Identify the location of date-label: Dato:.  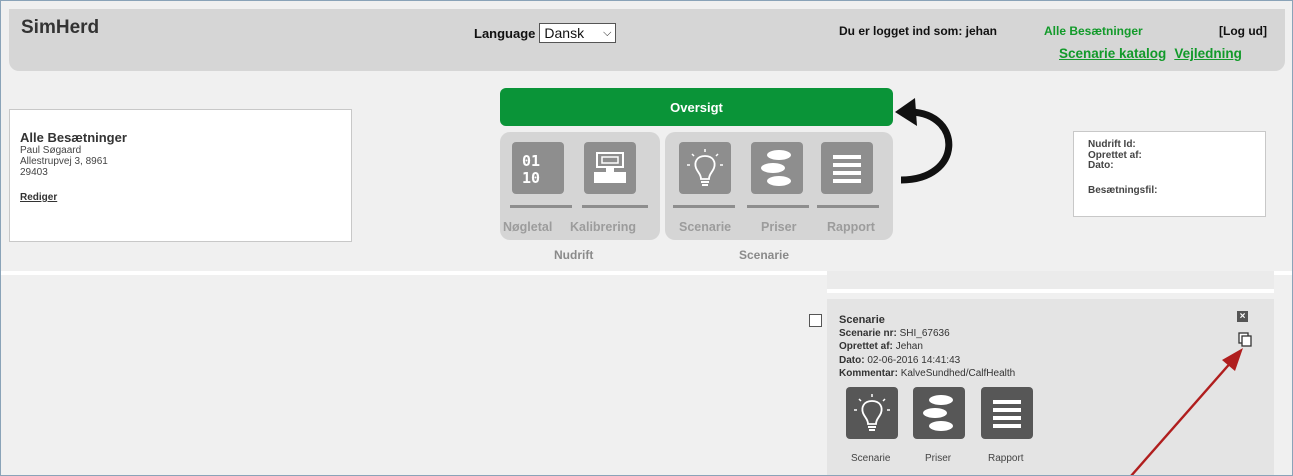
(1101, 165).